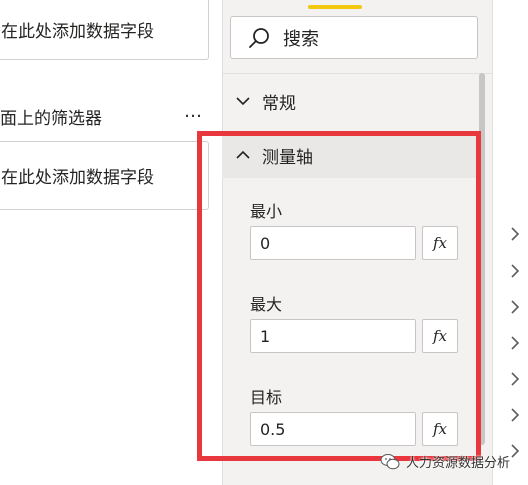 The width and height of the screenshot is (528, 485). Describe the element at coordinates (287, 157) in the screenshot. I see `section-measure-axis-label: 测量轴` at that location.